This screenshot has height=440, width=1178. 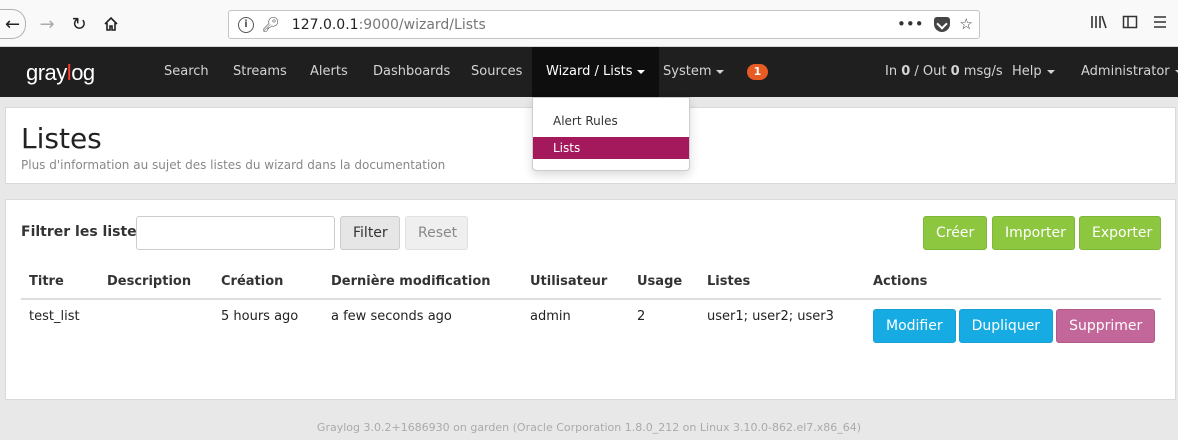 I want to click on nav-help-dropdown: Help, so click(x=1033, y=72).